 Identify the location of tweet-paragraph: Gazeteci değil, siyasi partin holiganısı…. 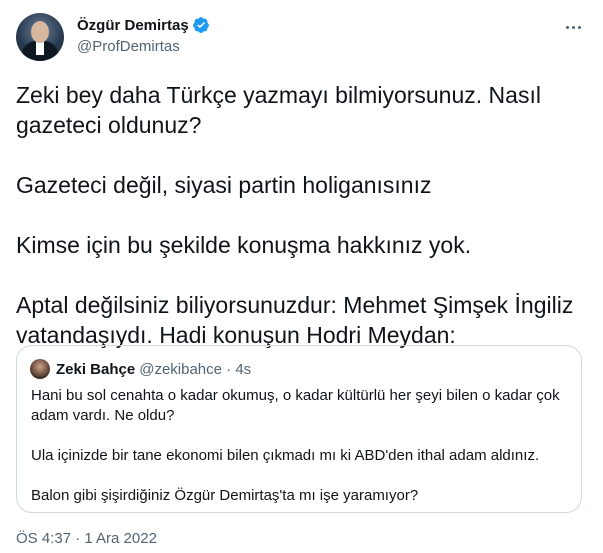
(224, 185).